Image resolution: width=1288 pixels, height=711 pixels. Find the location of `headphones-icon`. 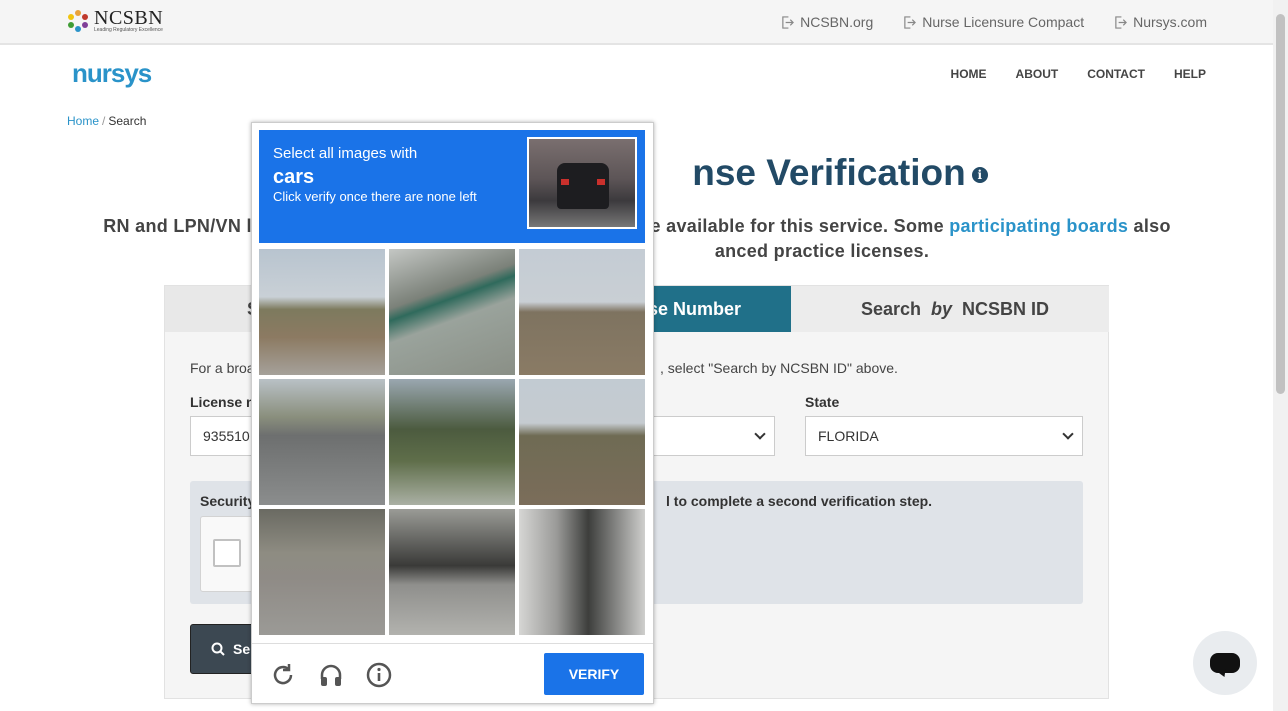

headphones-icon is located at coordinates (331, 675).